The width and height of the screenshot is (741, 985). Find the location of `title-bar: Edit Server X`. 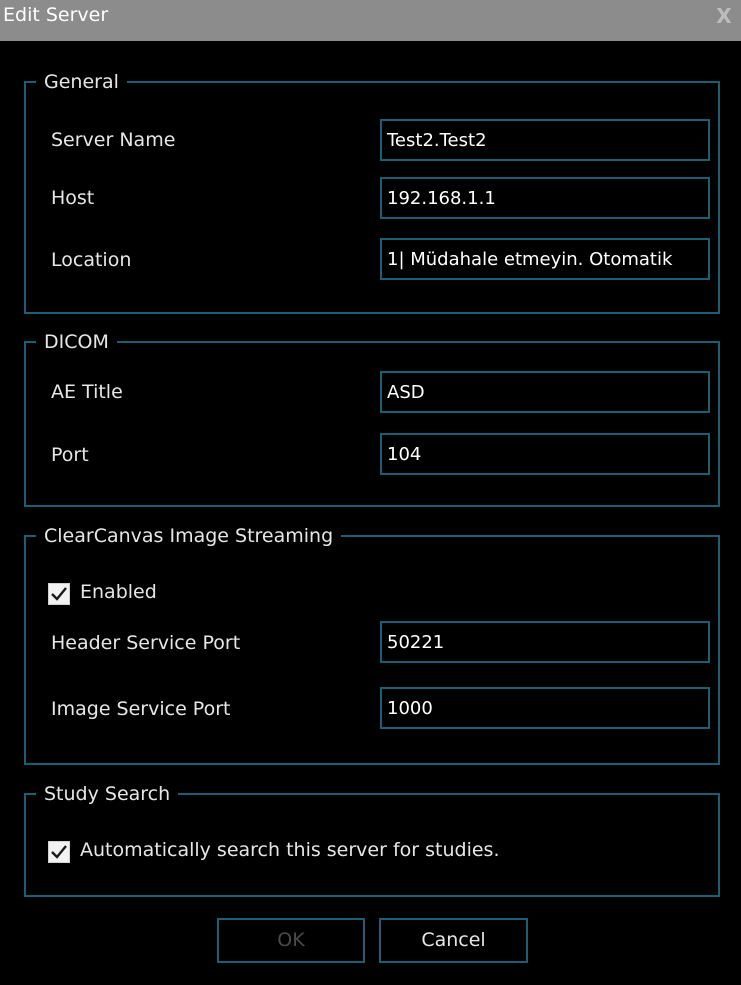

title-bar: Edit Server X is located at coordinates (370, 20).